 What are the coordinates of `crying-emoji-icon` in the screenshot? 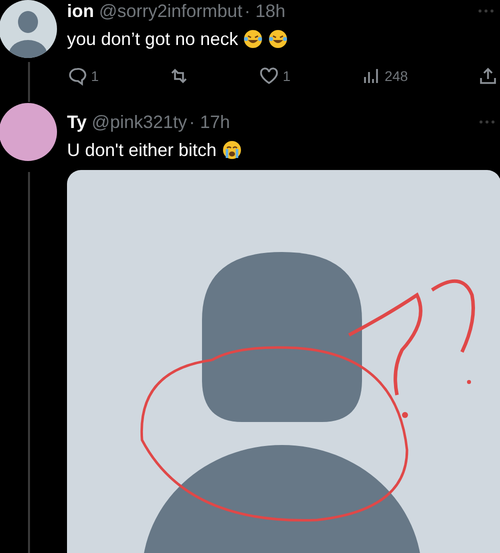 It's located at (232, 150).